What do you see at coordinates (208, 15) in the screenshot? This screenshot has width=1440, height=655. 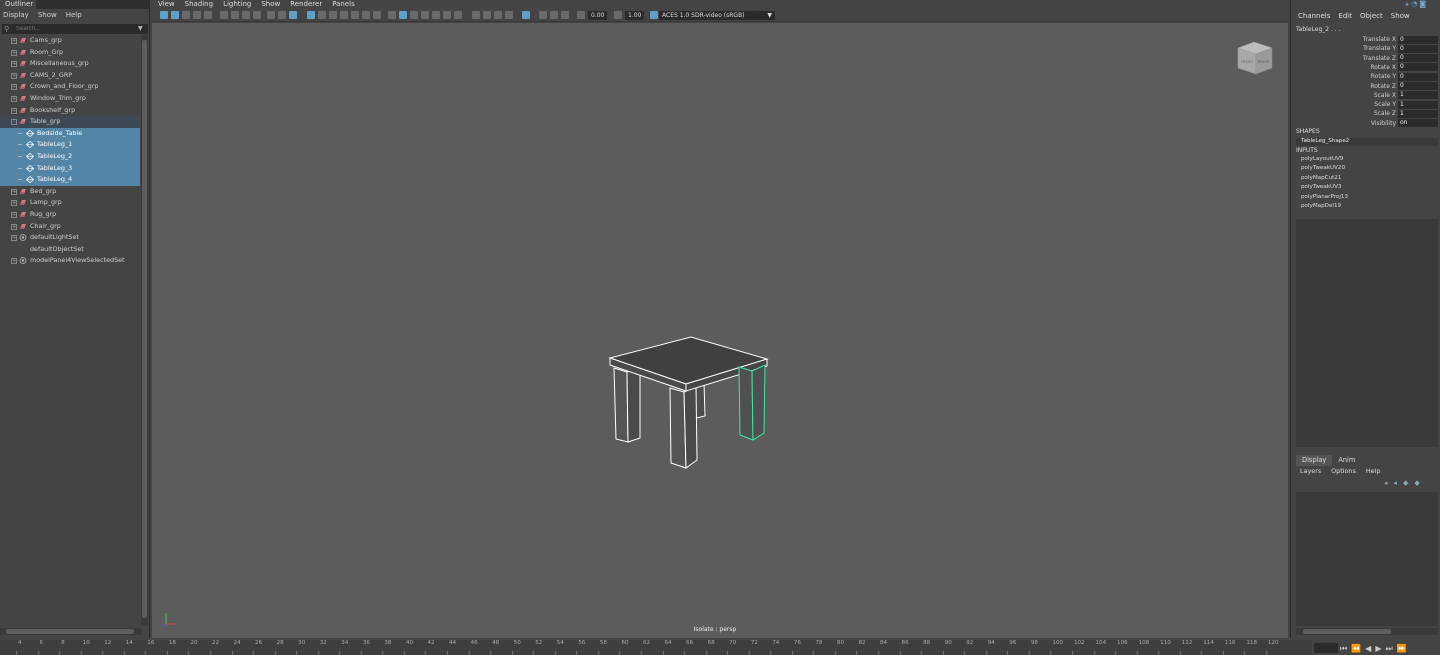 I see `two-d-pan-icon` at bounding box center [208, 15].